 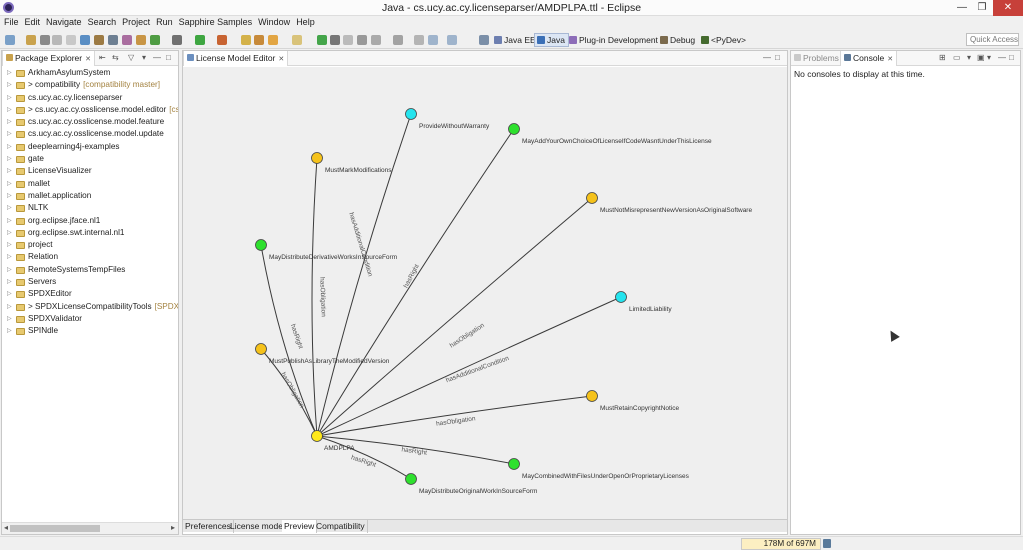 What do you see at coordinates (90, 294) in the screenshot?
I see `tree-item: ▷ SPDXEditor` at bounding box center [90, 294].